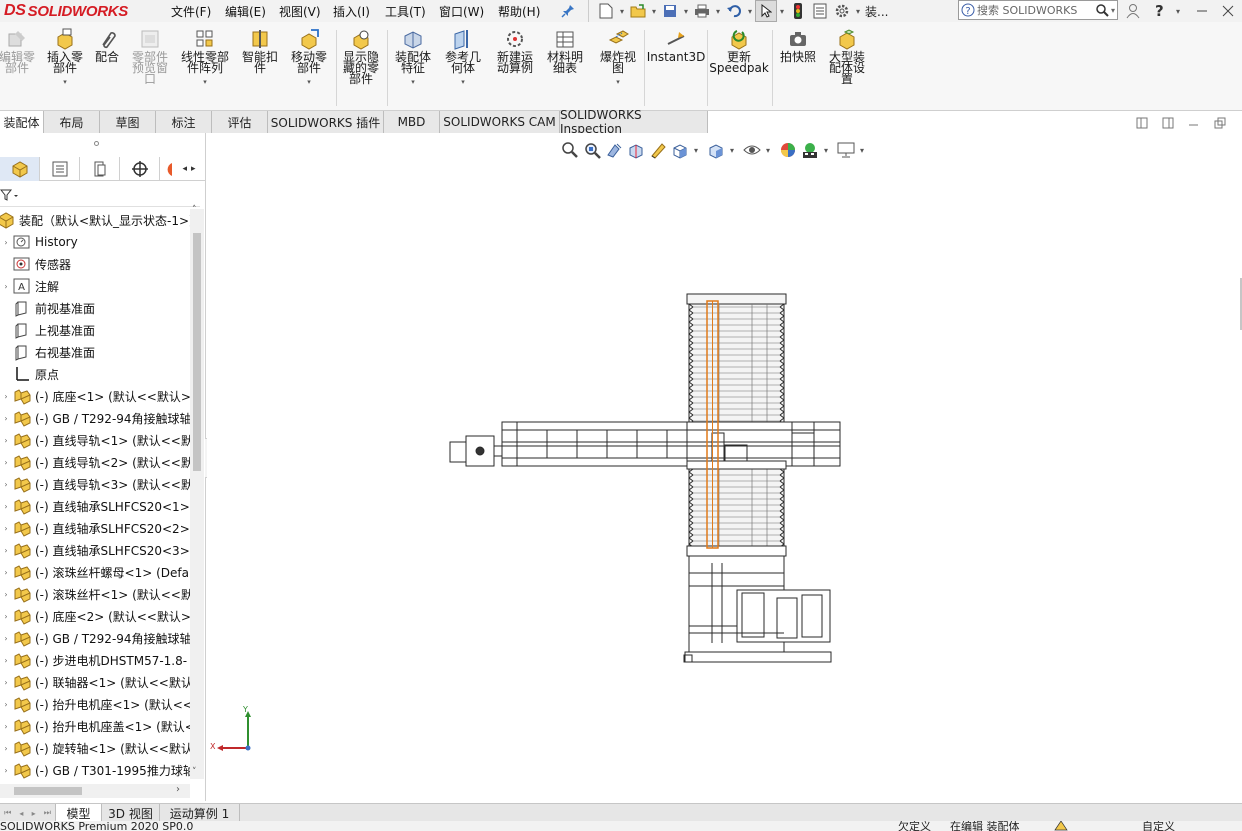  I want to click on search-box: ? 搜索 SOLIDWORKS ▾, so click(1038, 10).